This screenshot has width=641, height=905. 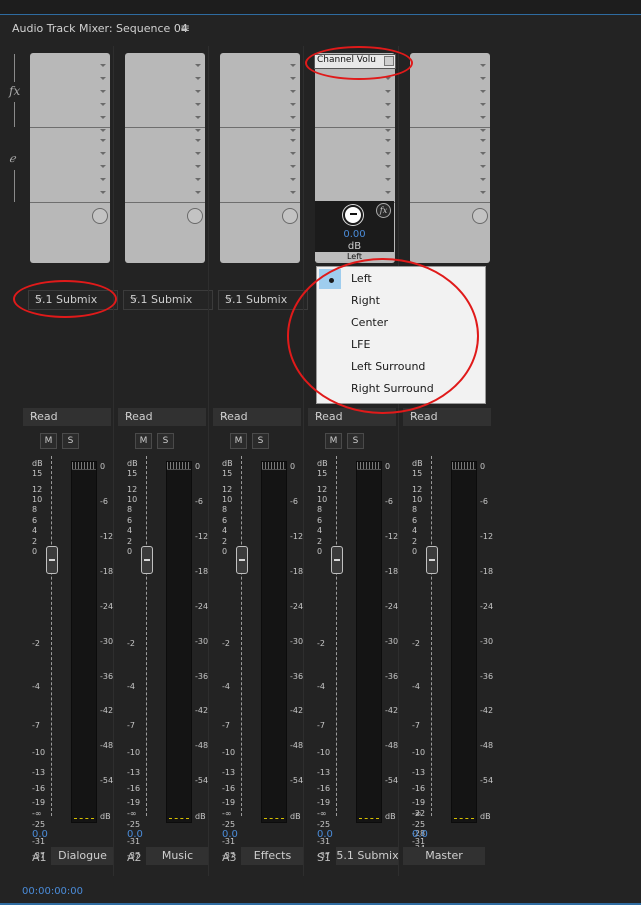 What do you see at coordinates (355, 61) in the screenshot?
I see `channel-volume-dropdown: Channel Volu` at bounding box center [355, 61].